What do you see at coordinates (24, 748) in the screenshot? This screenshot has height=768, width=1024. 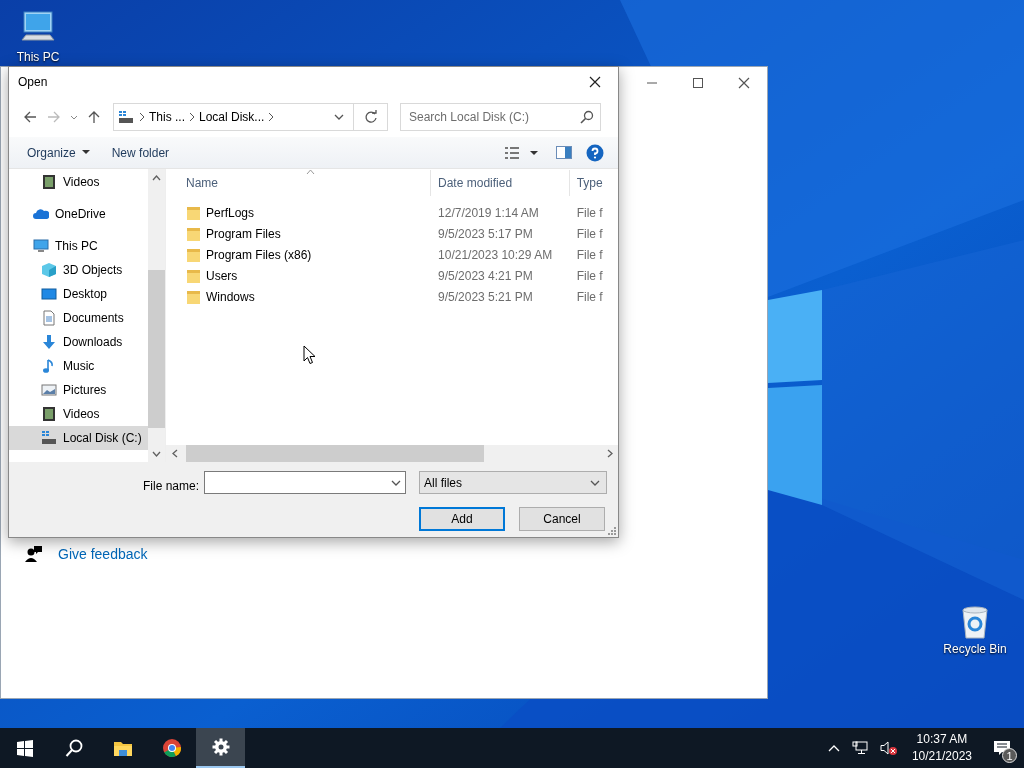 I see `start-icon` at bounding box center [24, 748].